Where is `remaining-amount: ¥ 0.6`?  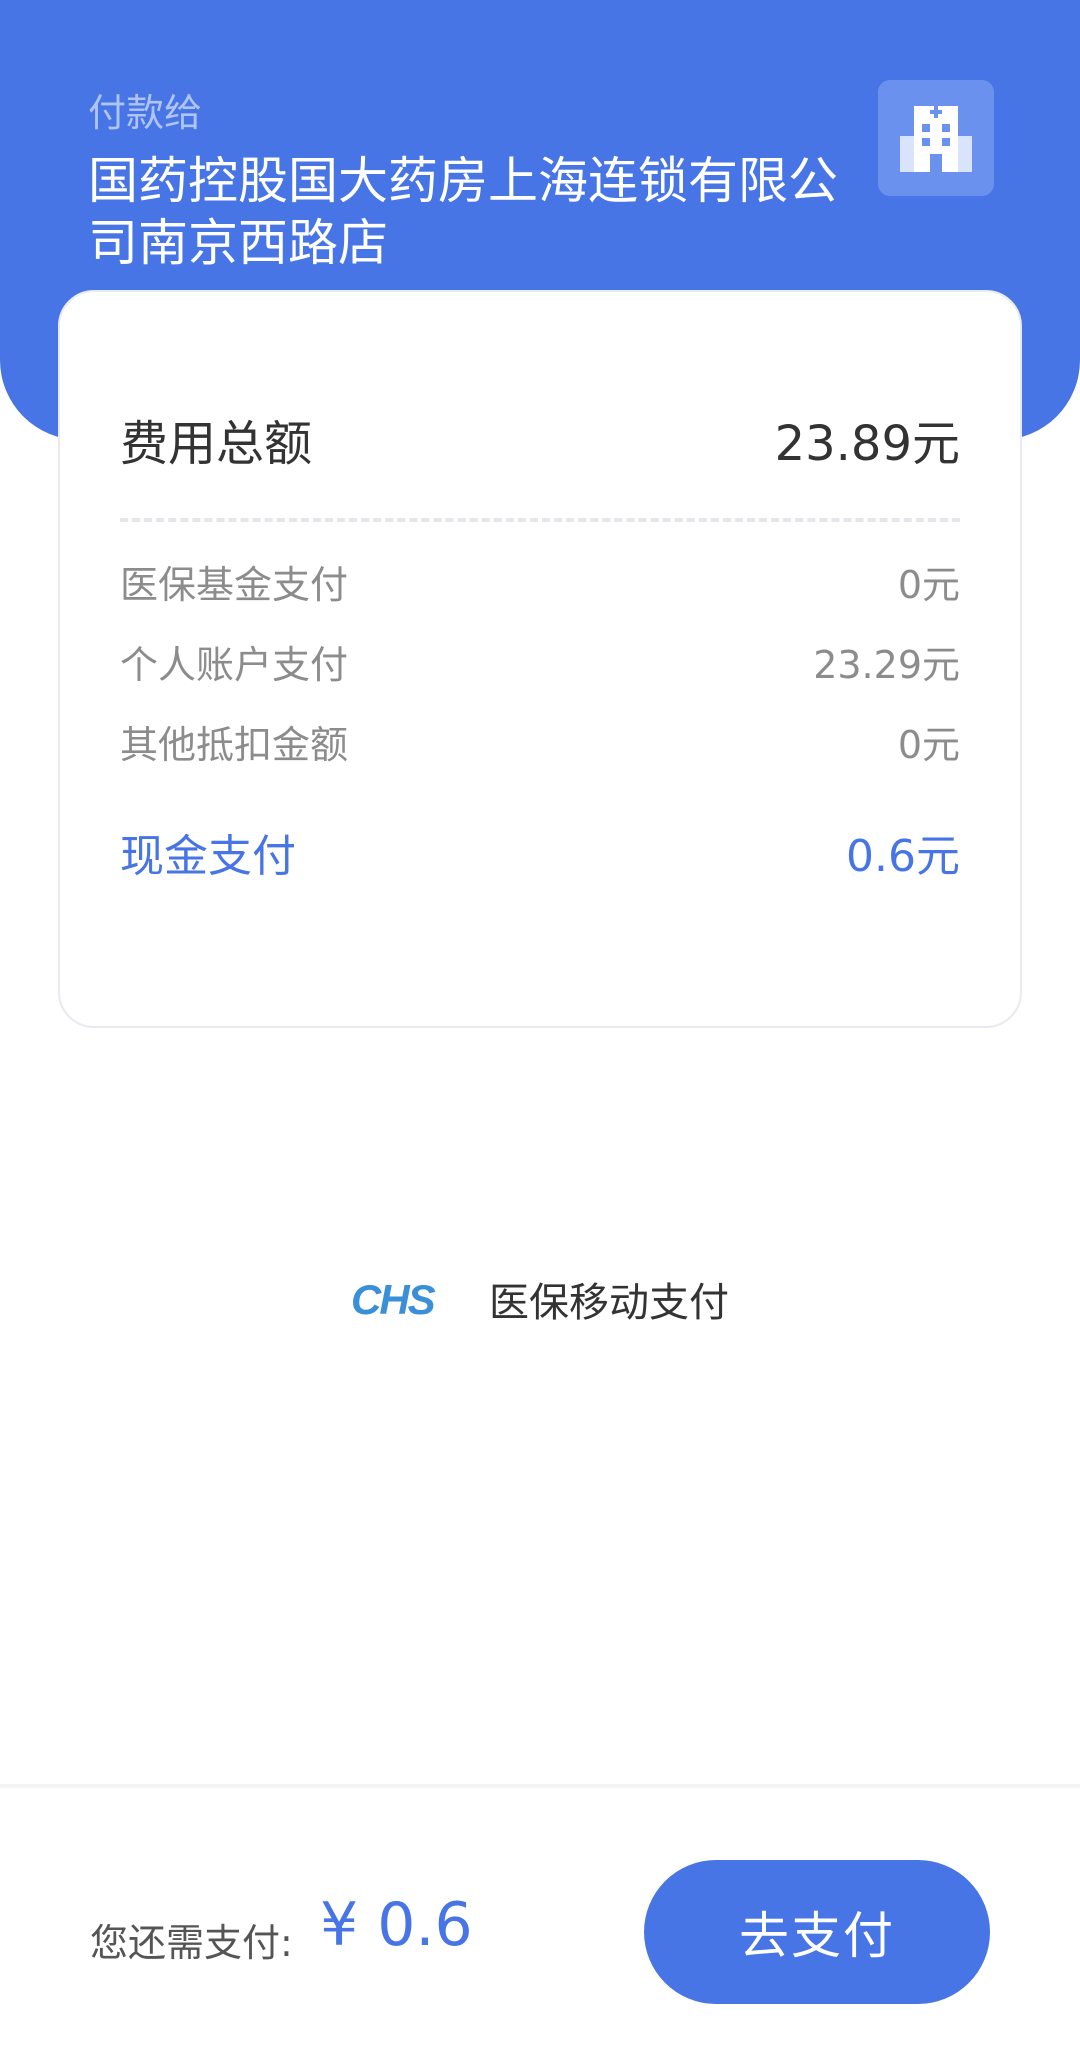 remaining-amount: ¥ 0.6 is located at coordinates (396, 1925).